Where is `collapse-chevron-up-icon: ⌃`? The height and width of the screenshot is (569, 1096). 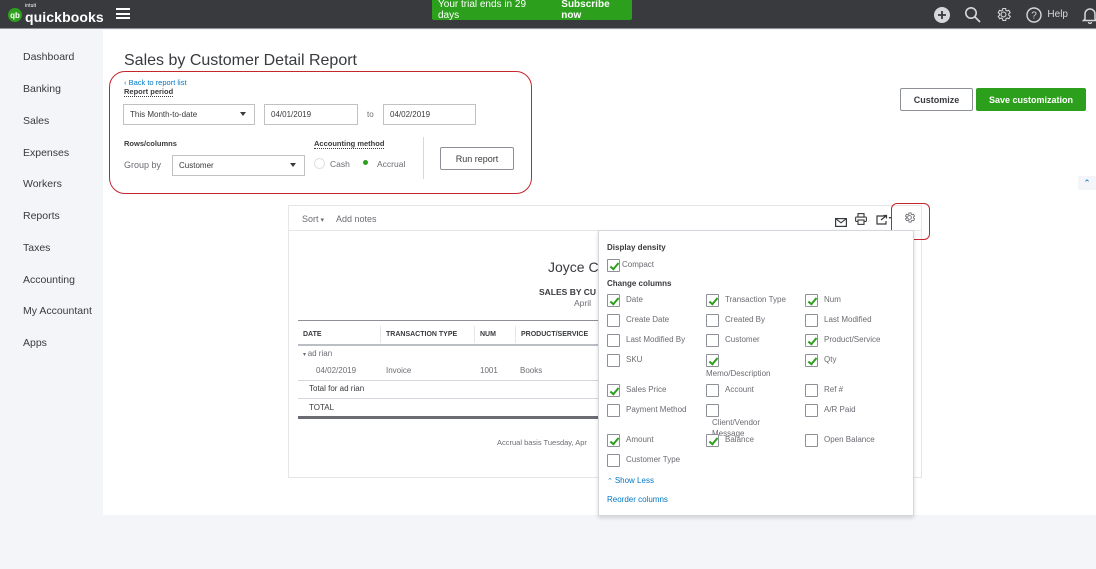 collapse-chevron-up-icon: ⌃ is located at coordinates (1087, 183).